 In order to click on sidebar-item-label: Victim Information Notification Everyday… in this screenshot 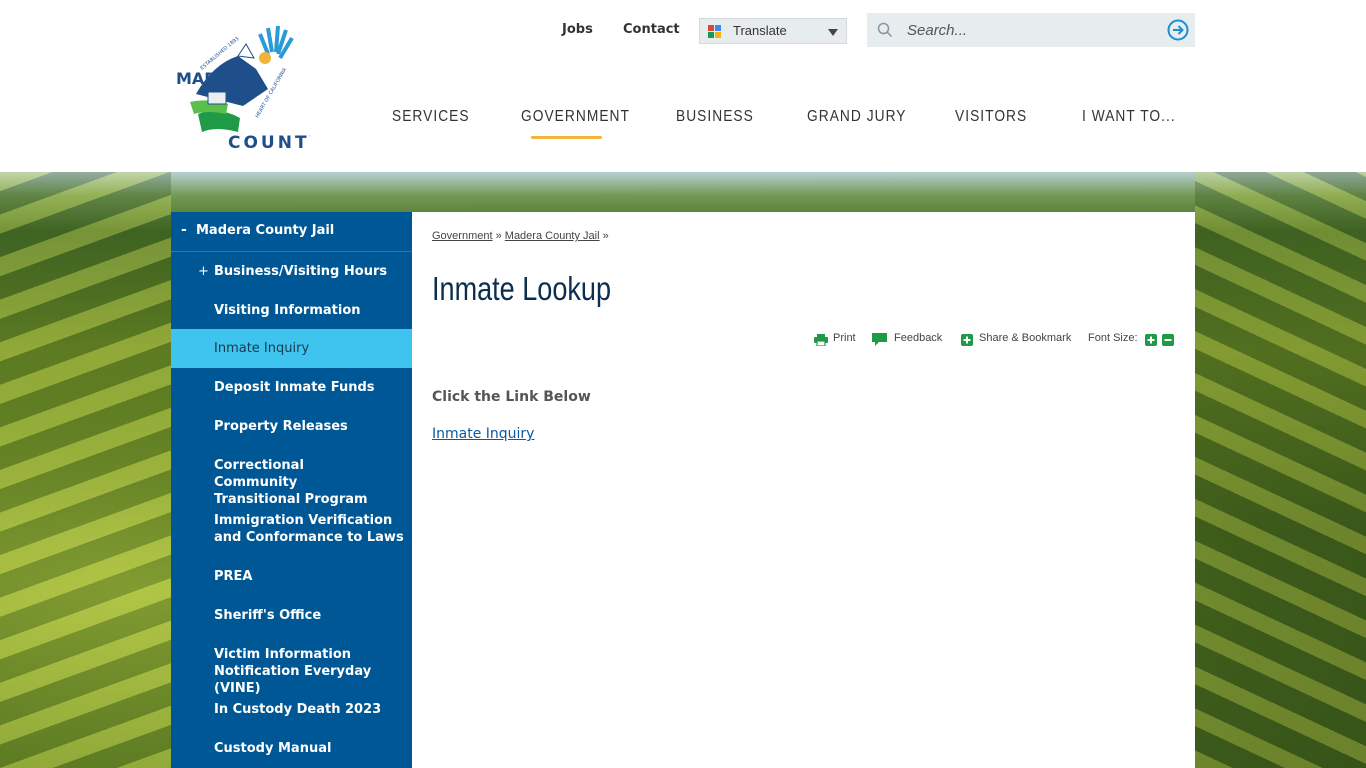, I will do `click(293, 671)`.